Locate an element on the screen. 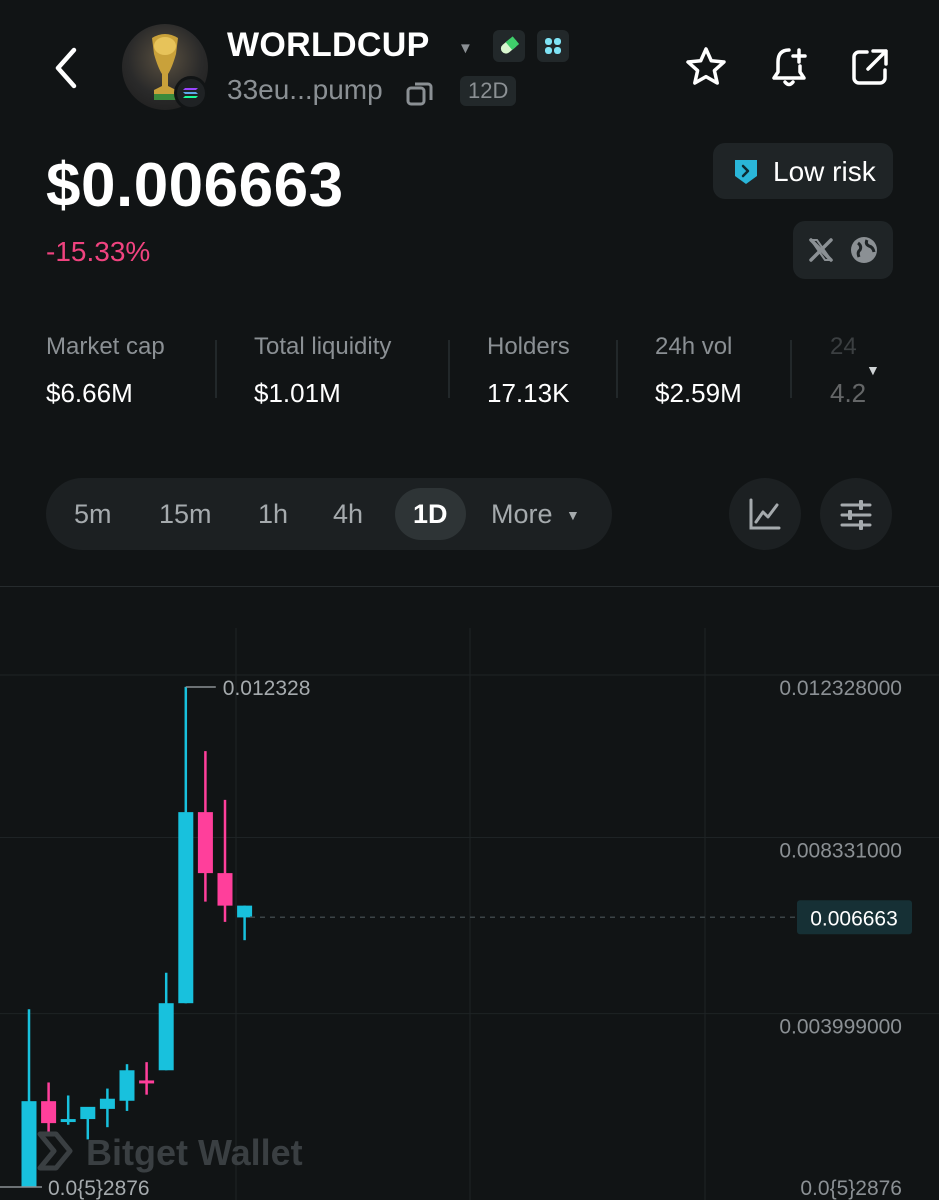 This screenshot has height=1200, width=939. stat-value-liquidity: $1.01M is located at coordinates (297, 393).